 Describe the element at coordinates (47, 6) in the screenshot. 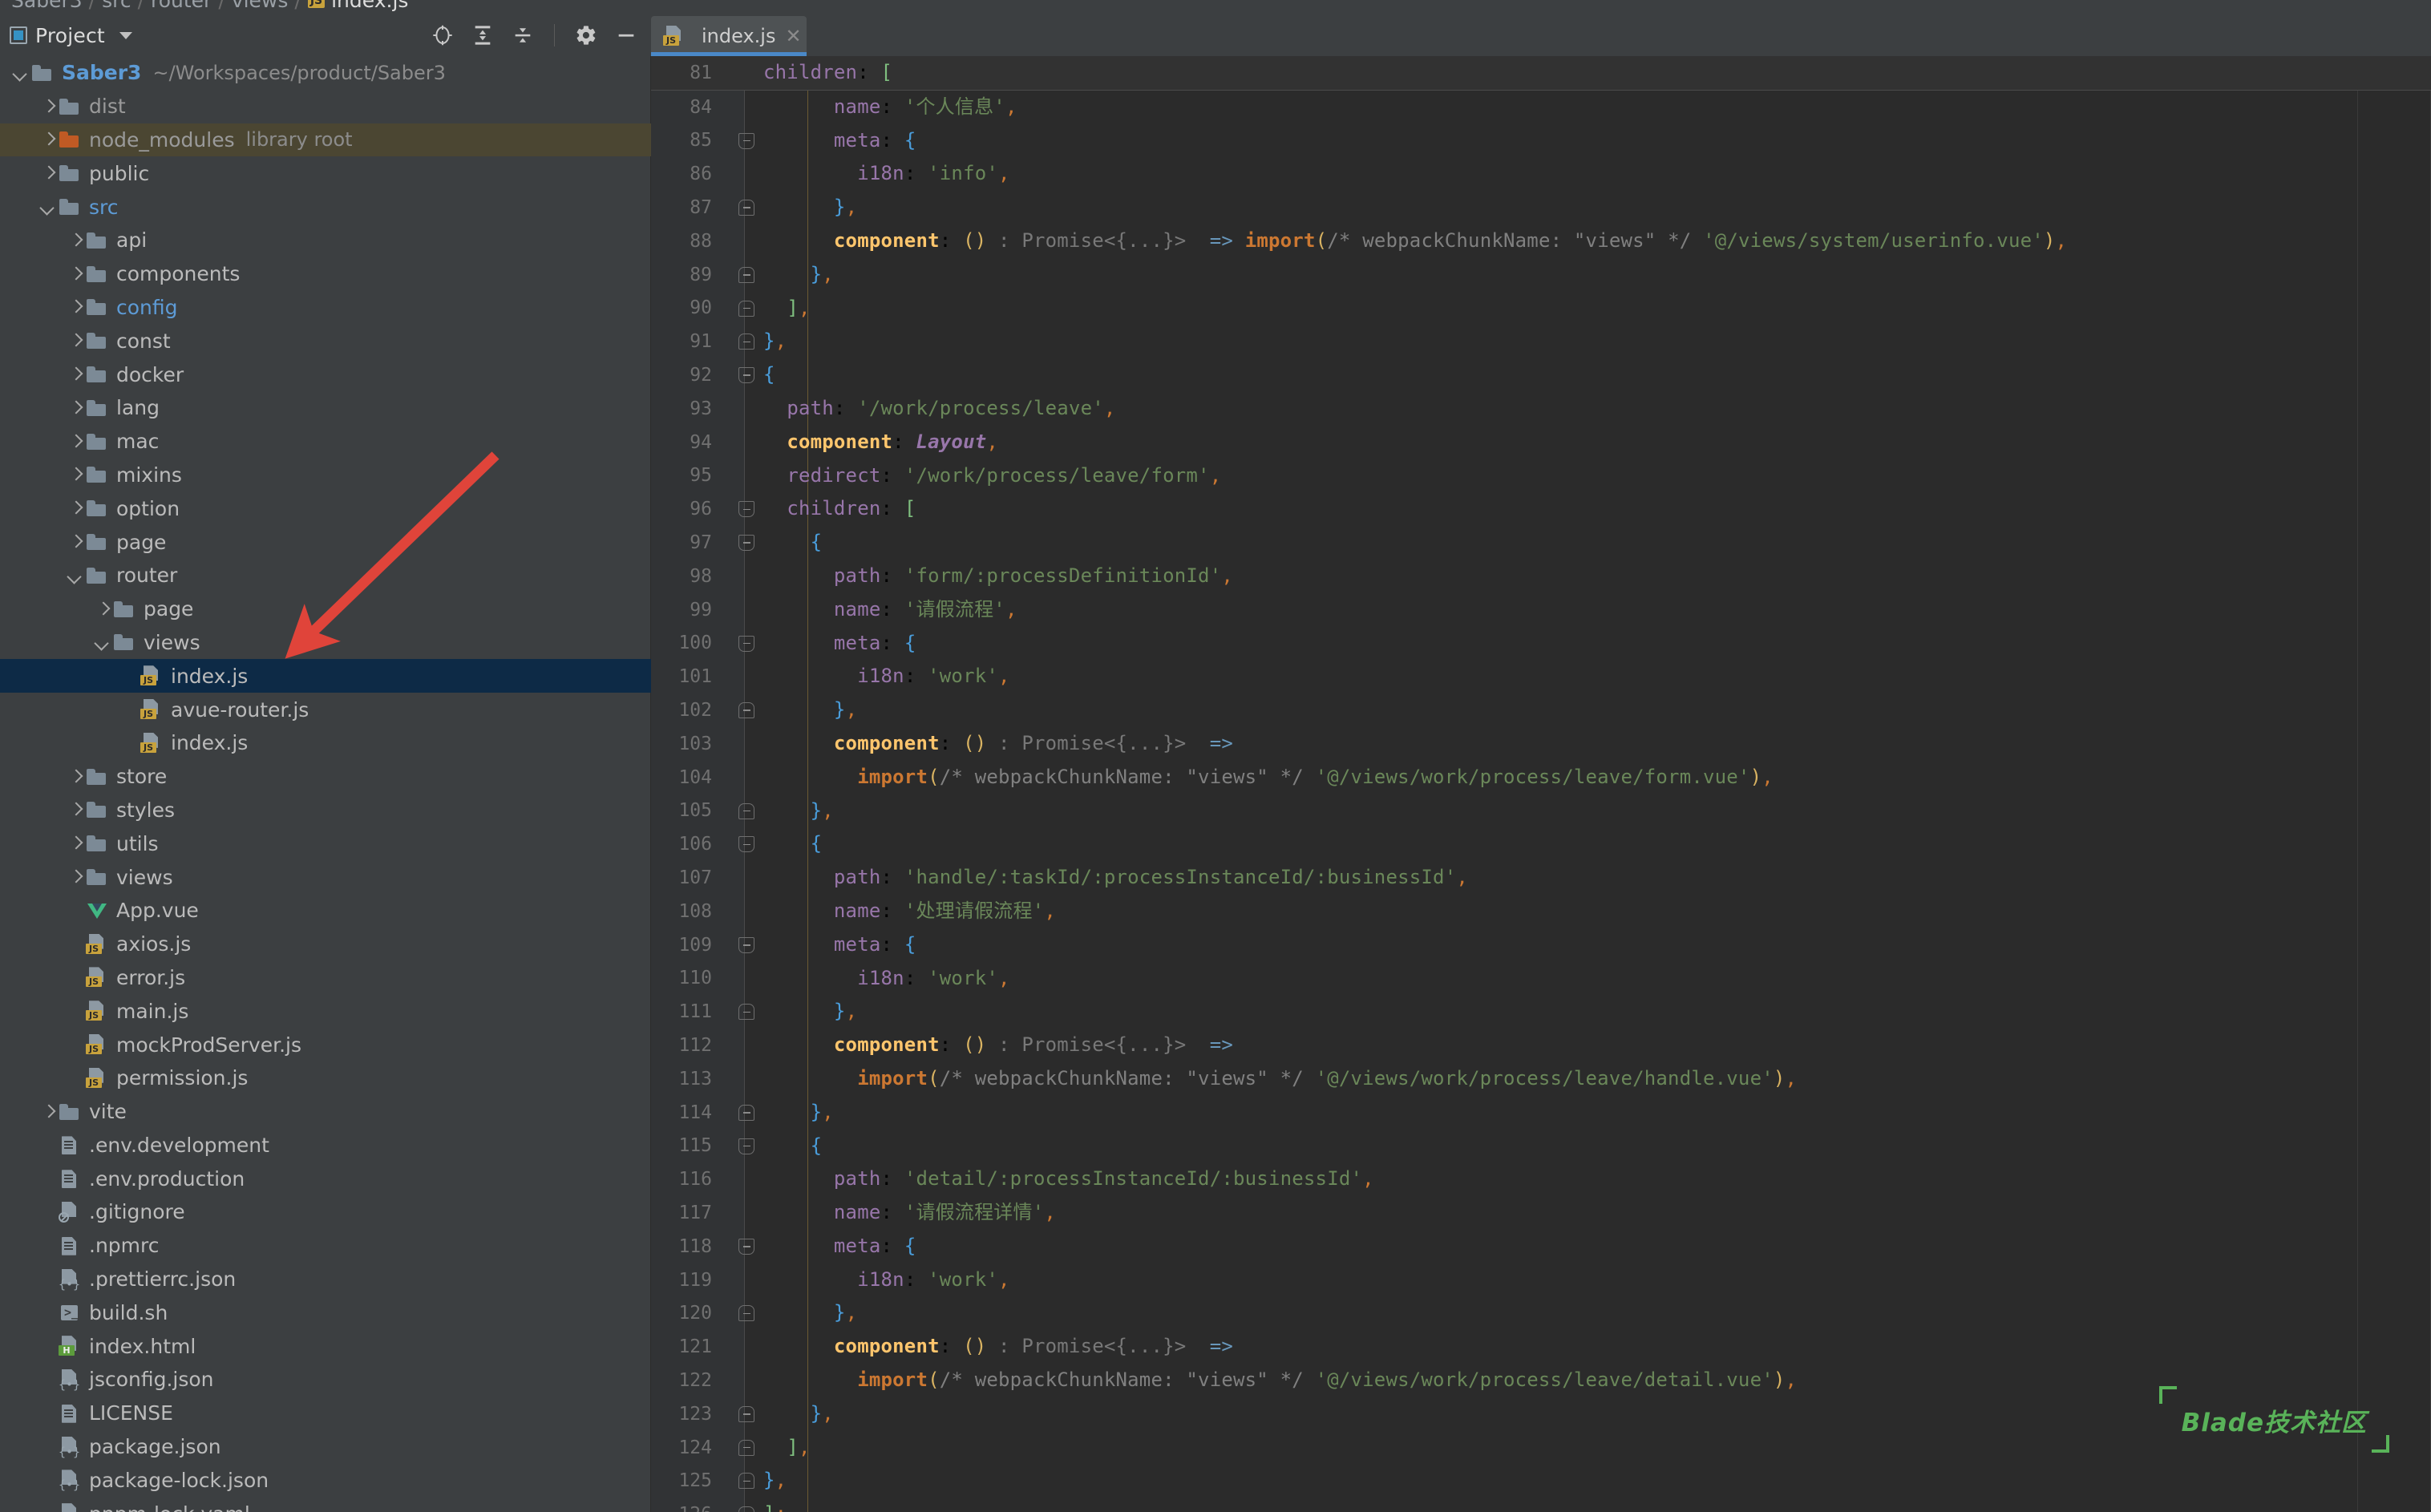

I see `breadcrumb-item-0: Saber3` at that location.